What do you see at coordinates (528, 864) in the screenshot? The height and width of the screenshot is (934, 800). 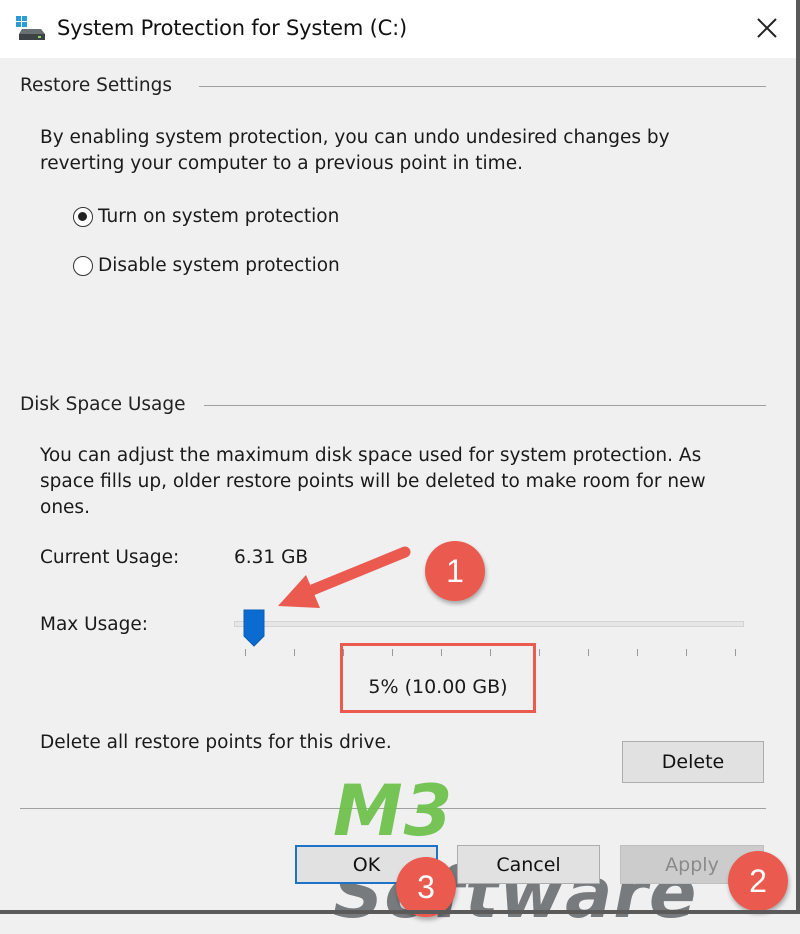 I see `cancel-button: Cancel` at bounding box center [528, 864].